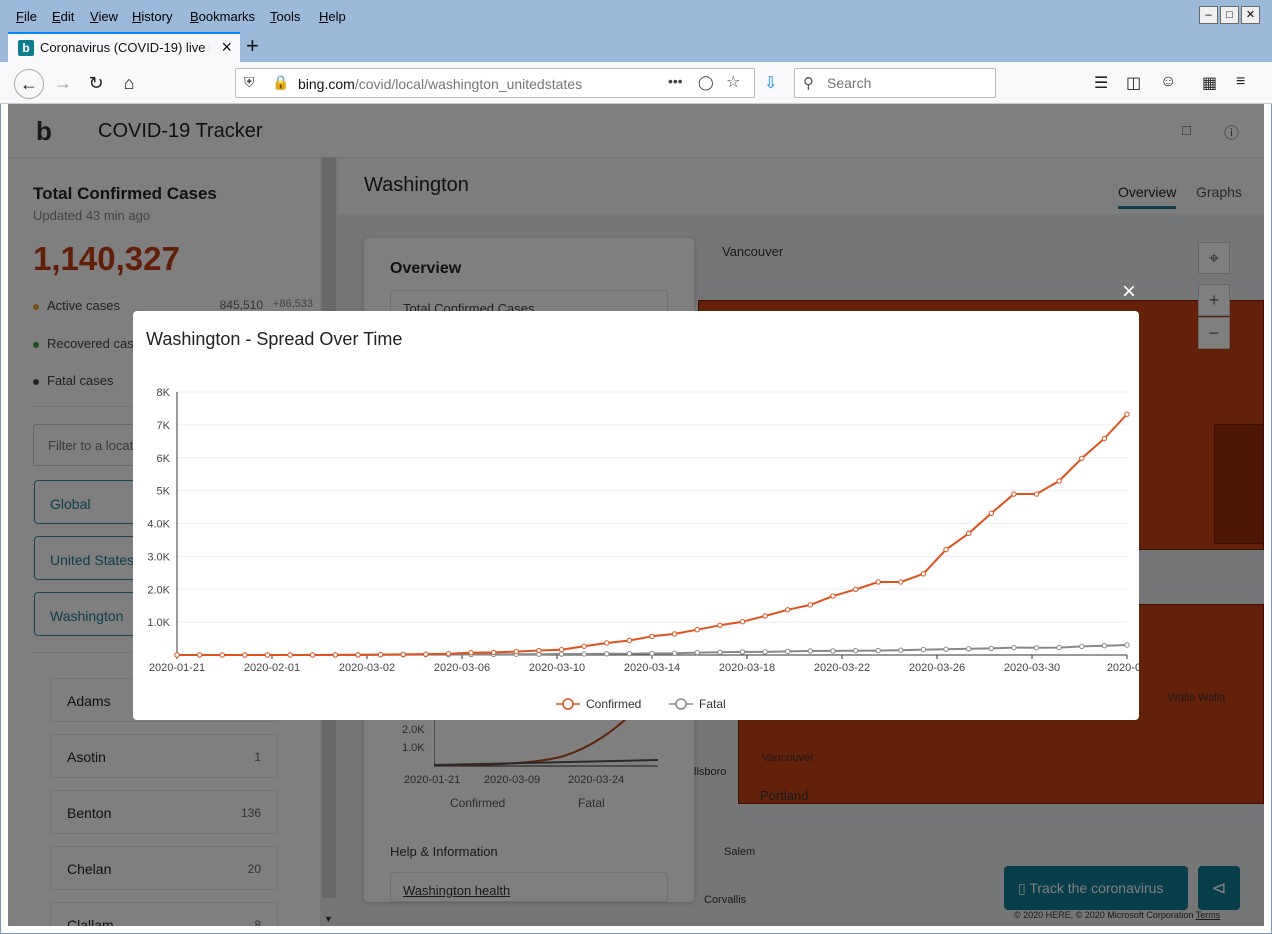 This screenshot has width=1272, height=934. I want to click on tab-close-icon: ×, so click(226, 47).